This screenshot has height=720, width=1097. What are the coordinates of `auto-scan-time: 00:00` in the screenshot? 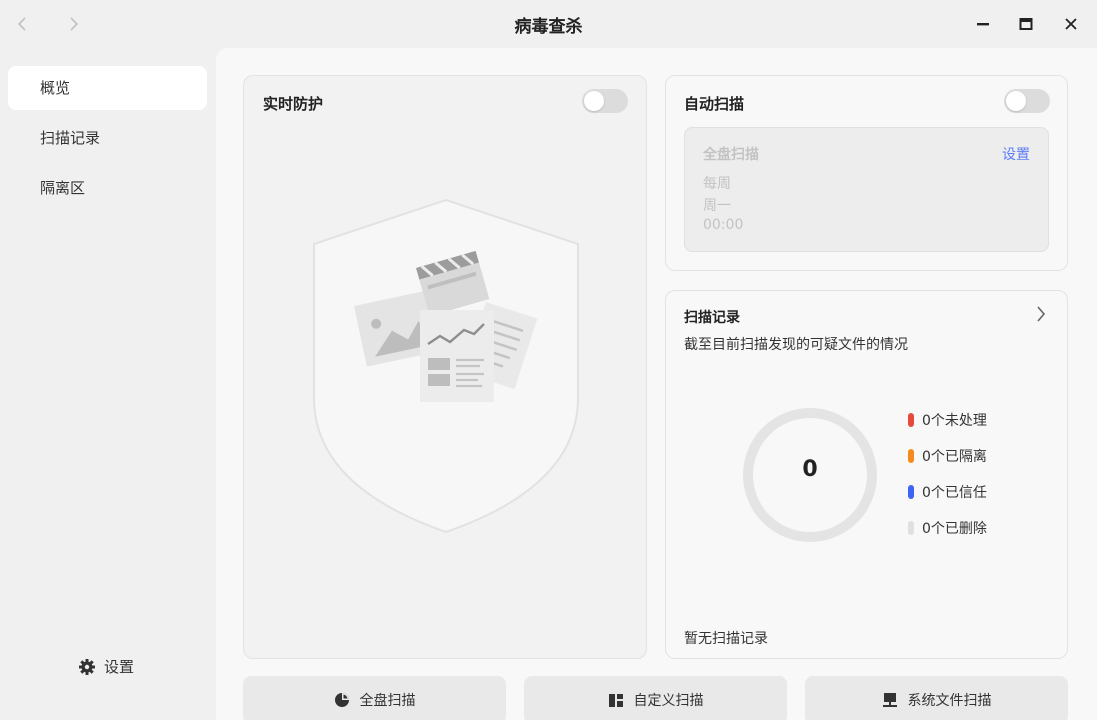 It's located at (723, 225).